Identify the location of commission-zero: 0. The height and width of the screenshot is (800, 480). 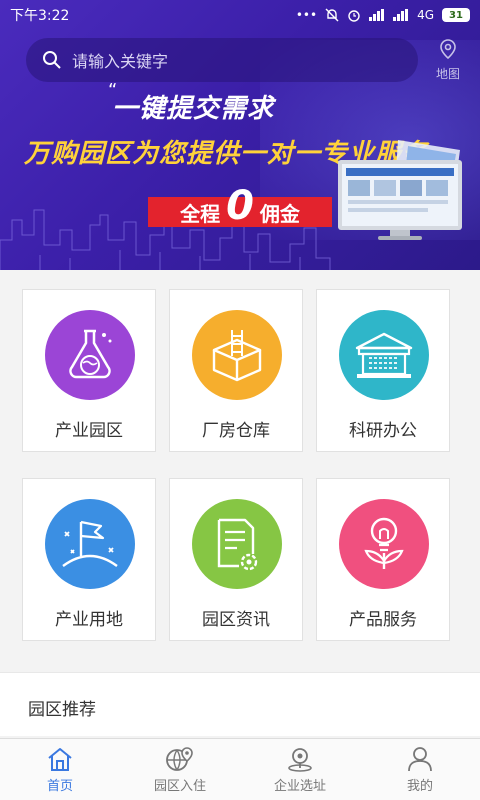
(240, 206).